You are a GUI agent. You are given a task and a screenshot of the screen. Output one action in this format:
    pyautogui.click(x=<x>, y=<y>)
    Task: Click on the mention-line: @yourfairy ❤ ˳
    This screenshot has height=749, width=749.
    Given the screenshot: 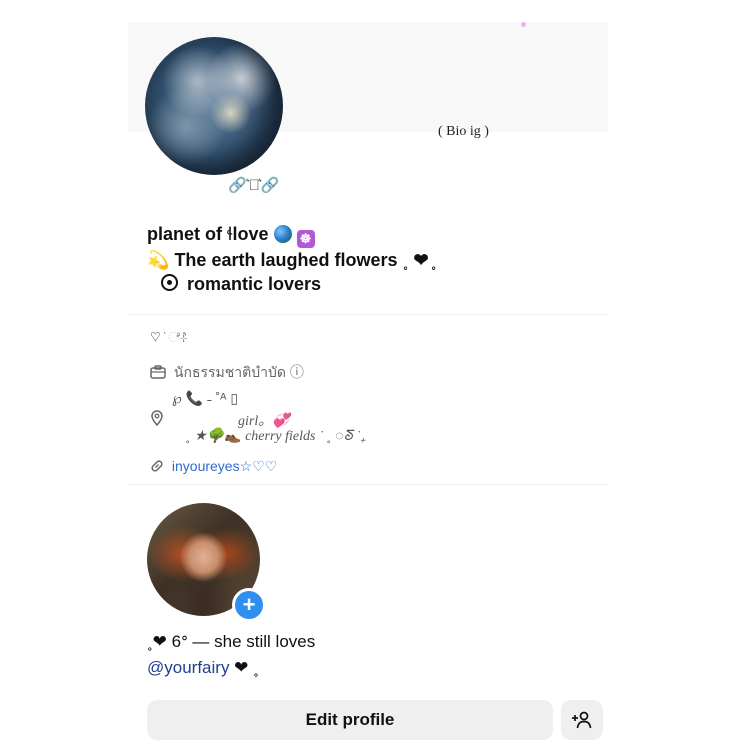 What is the action you would take?
    pyautogui.click(x=203, y=668)
    